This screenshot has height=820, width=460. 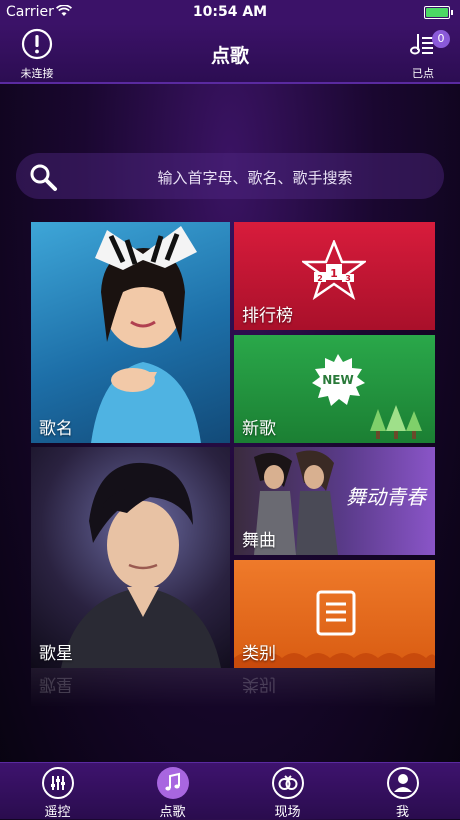 I want to click on tab-song-request-label: 点歌, so click(x=172, y=812).